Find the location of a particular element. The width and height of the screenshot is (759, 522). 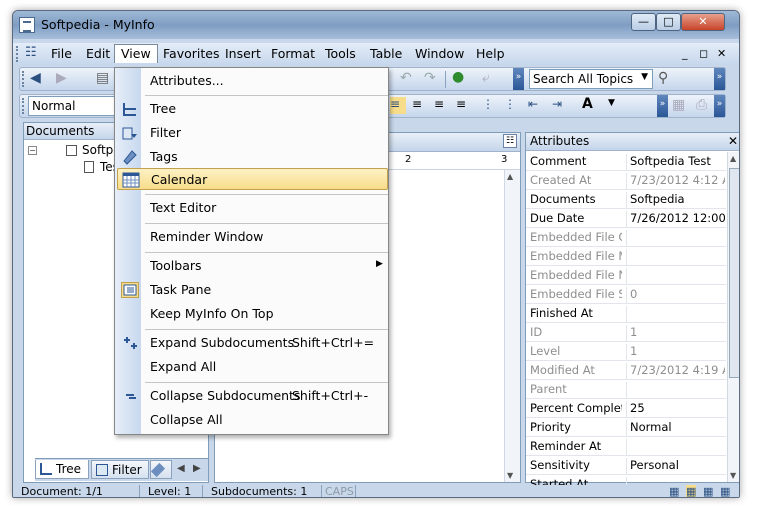

menu-edit: Edit is located at coordinates (98, 53).